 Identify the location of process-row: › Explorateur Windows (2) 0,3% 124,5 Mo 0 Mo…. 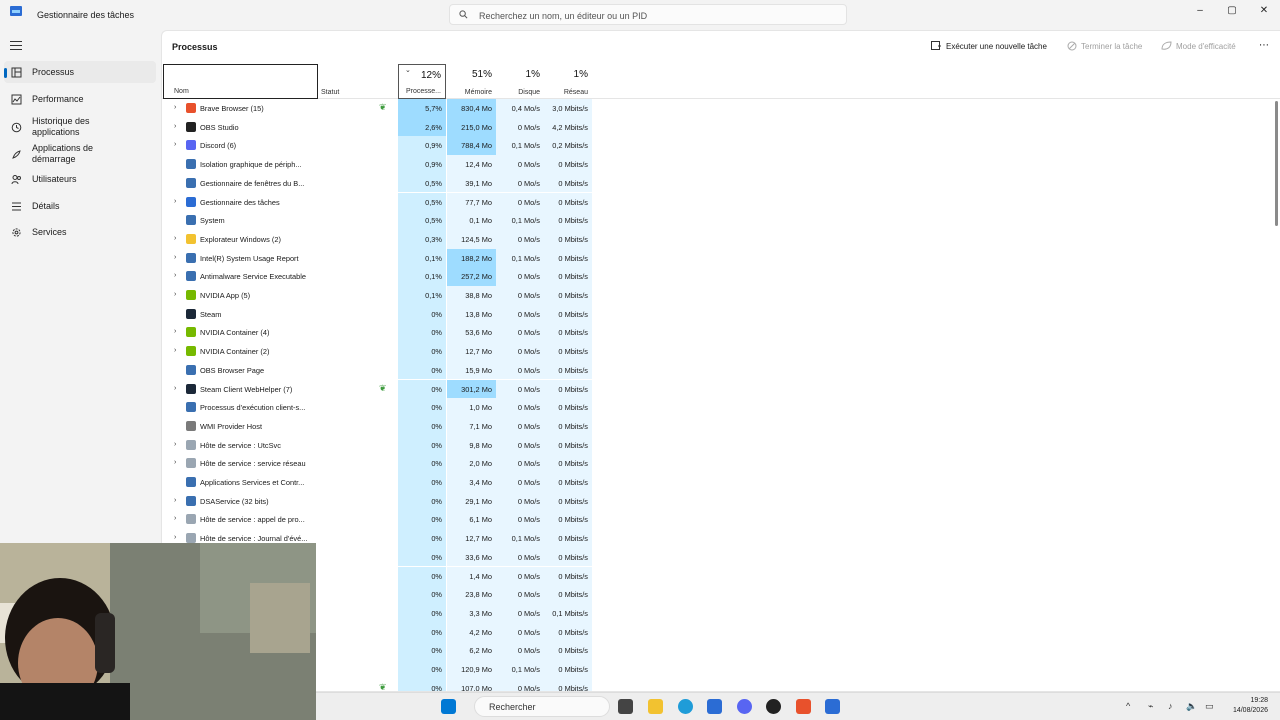
(382, 239).